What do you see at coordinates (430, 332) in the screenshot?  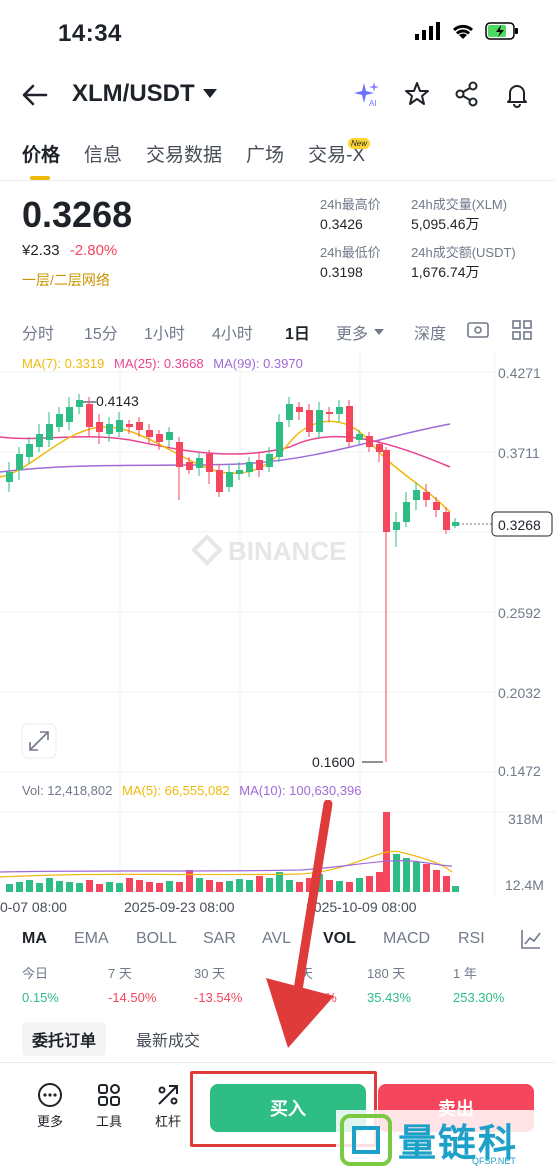 I see `interval-depth: 深度` at bounding box center [430, 332].